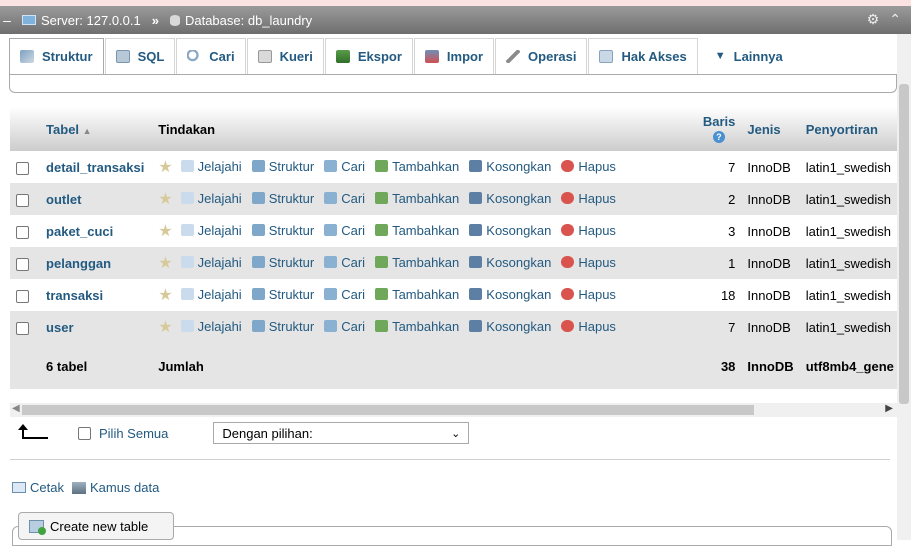 This screenshot has width=911, height=546. Describe the element at coordinates (341, 433) in the screenshot. I see `with-selected-dropdown: Dengan pilihan: ⌄` at that location.